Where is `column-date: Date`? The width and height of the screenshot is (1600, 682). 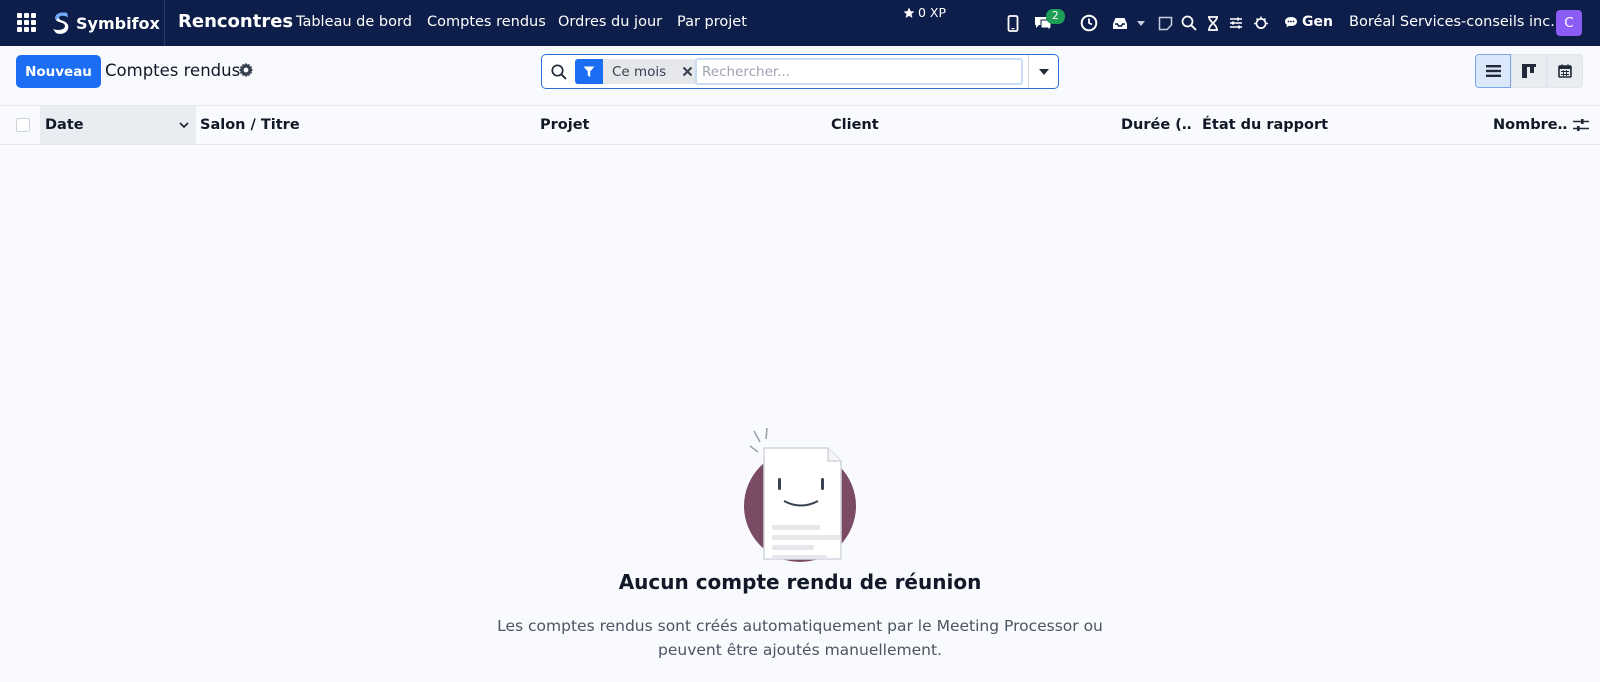 column-date: Date is located at coordinates (118, 125).